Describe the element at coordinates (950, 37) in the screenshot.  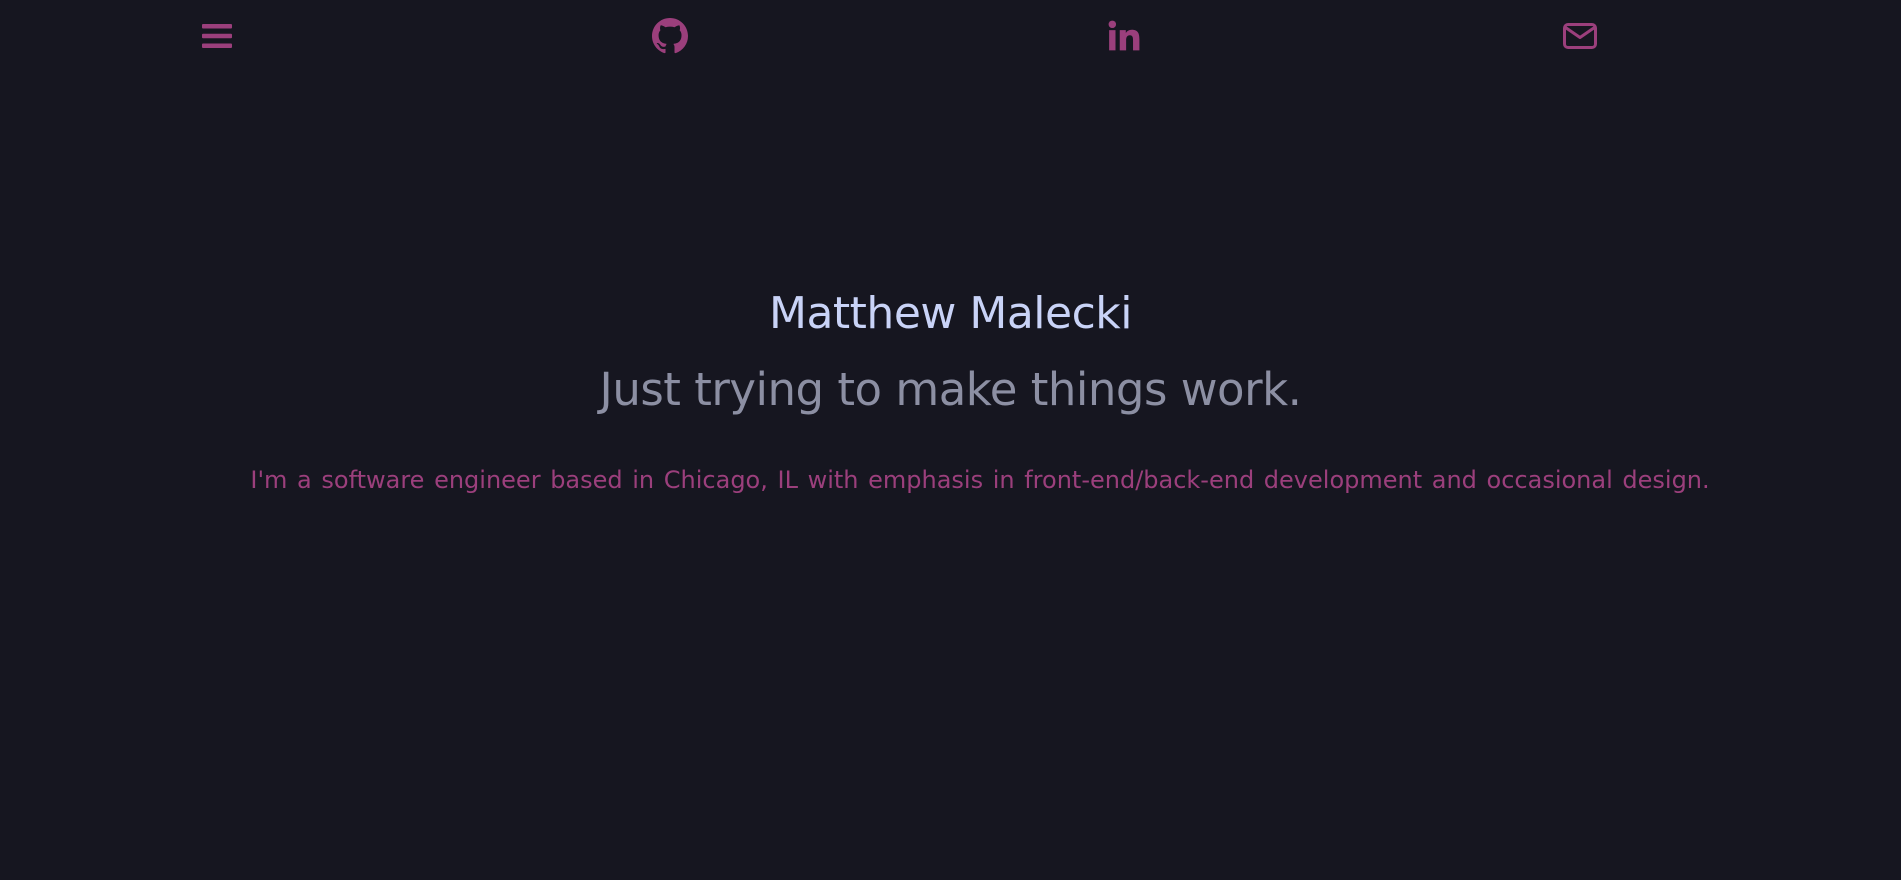
I see `top-nav` at that location.